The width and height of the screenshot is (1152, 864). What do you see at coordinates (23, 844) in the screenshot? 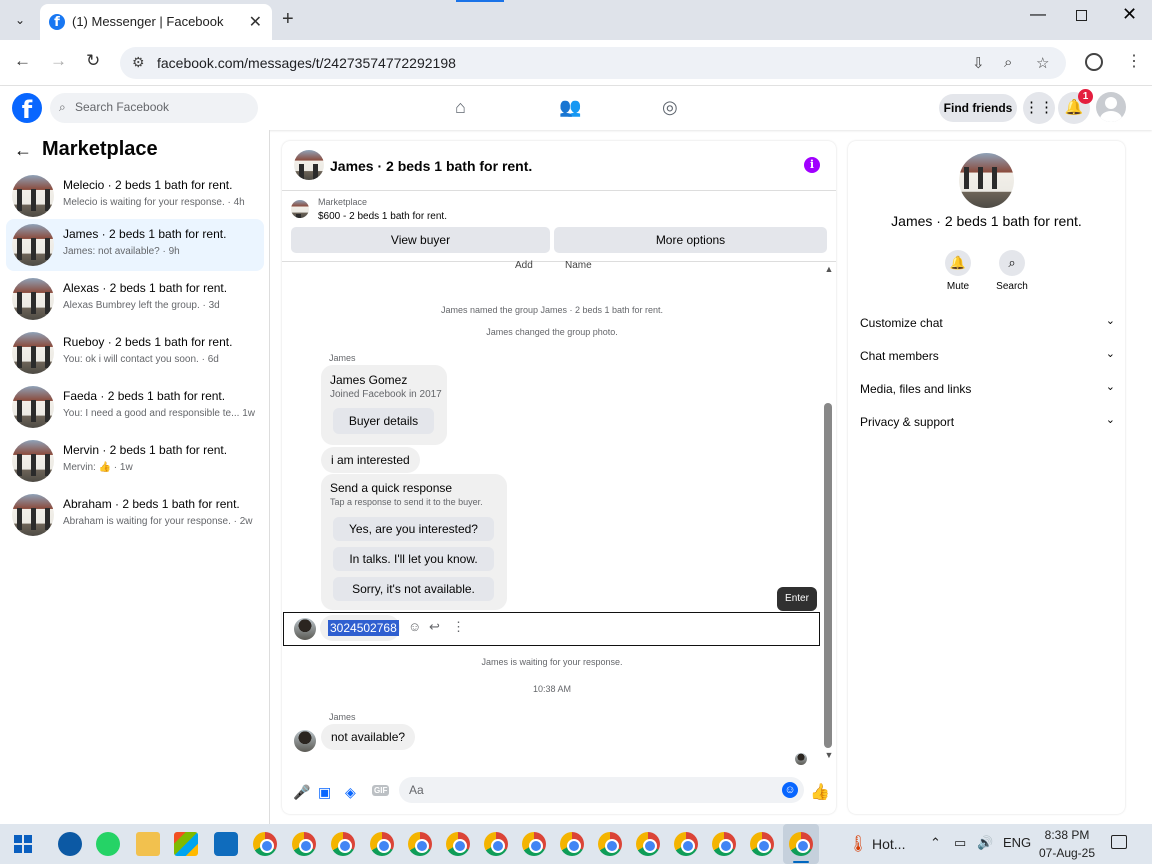
I see `windows-start-icon` at bounding box center [23, 844].